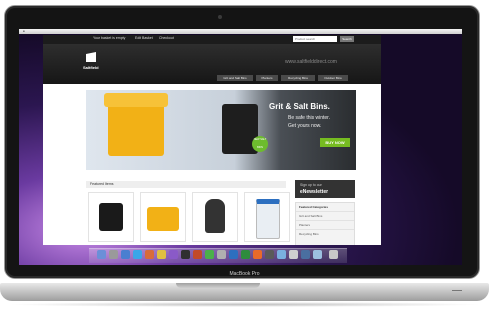  I want to click on photoshop-icon, so click(185, 254).